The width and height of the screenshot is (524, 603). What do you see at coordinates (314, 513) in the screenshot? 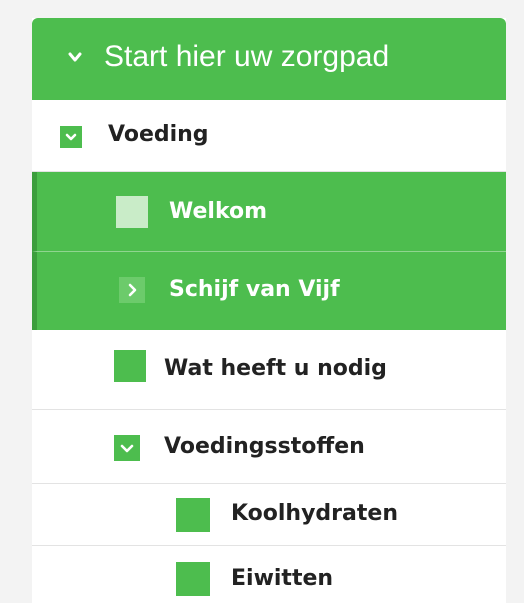
I see `menu-item-label: Koolhydraten` at bounding box center [314, 513].